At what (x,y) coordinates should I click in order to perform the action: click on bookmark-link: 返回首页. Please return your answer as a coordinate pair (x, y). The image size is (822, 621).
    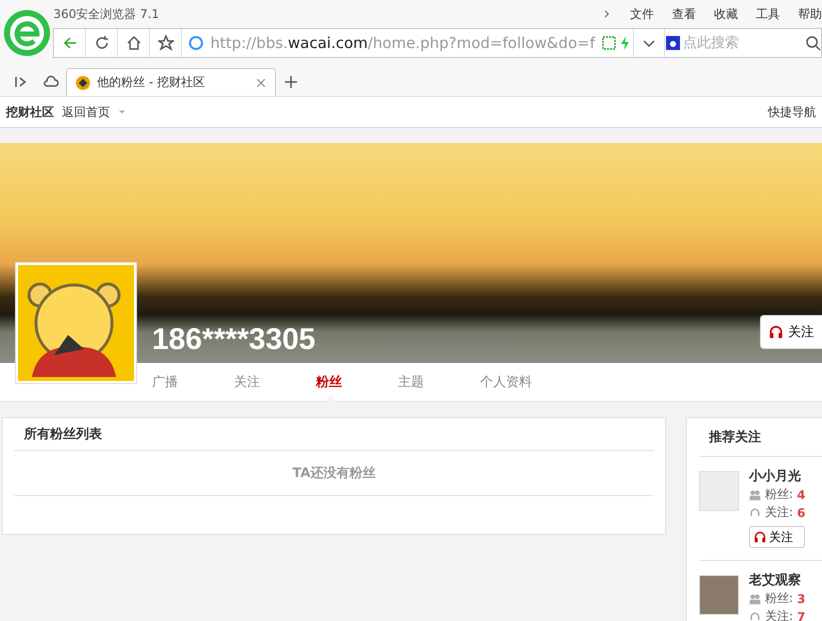
    Looking at the image, I should click on (86, 112).